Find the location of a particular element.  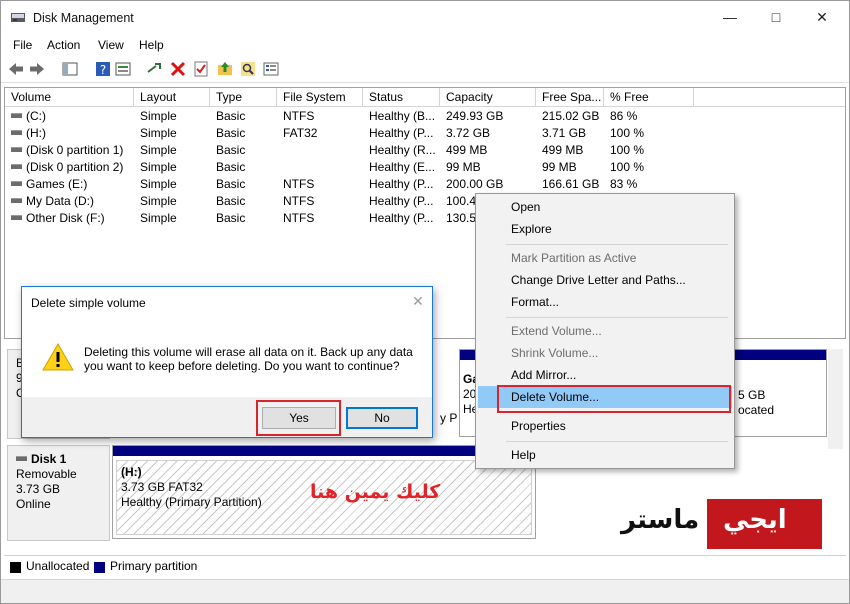

ctx-separator is located at coordinates (617, 244).